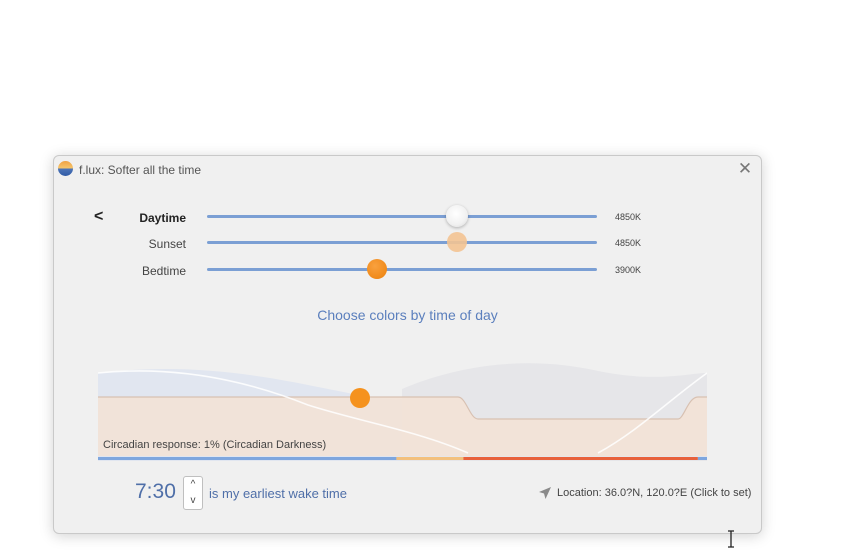 The image size is (867, 554). Describe the element at coordinates (193, 485) in the screenshot. I see `stepper-up-icon: ^` at that location.